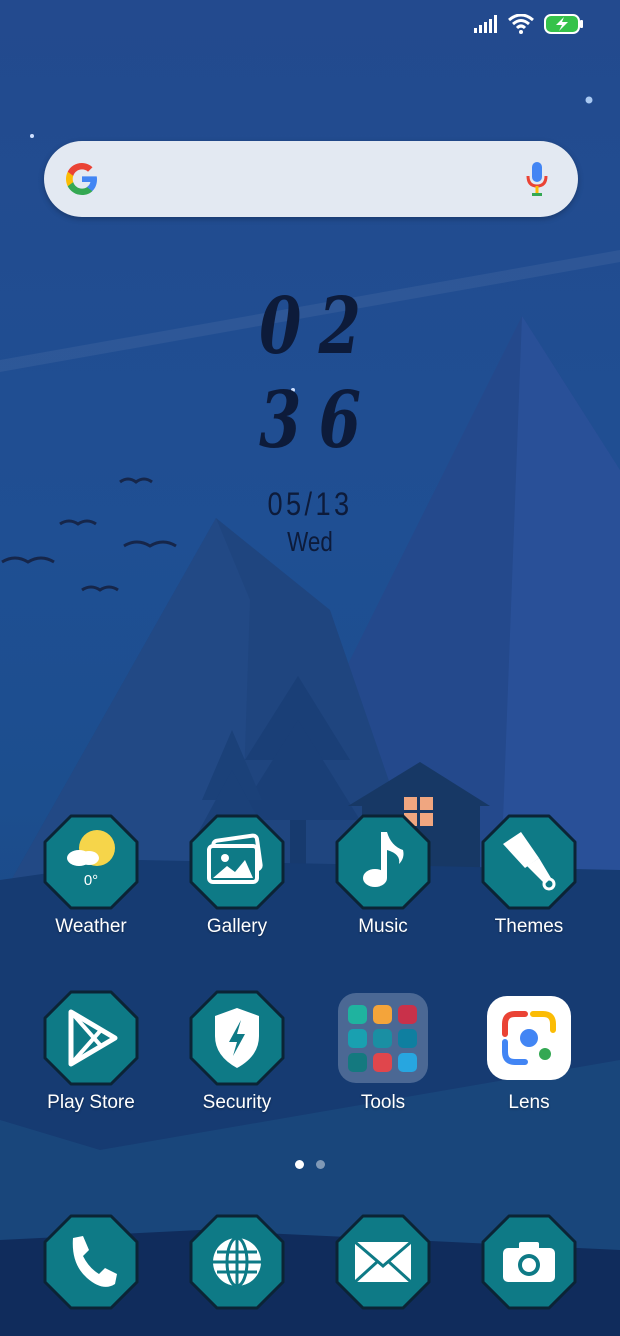  I want to click on clock-date: 05/13, so click(310, 504).